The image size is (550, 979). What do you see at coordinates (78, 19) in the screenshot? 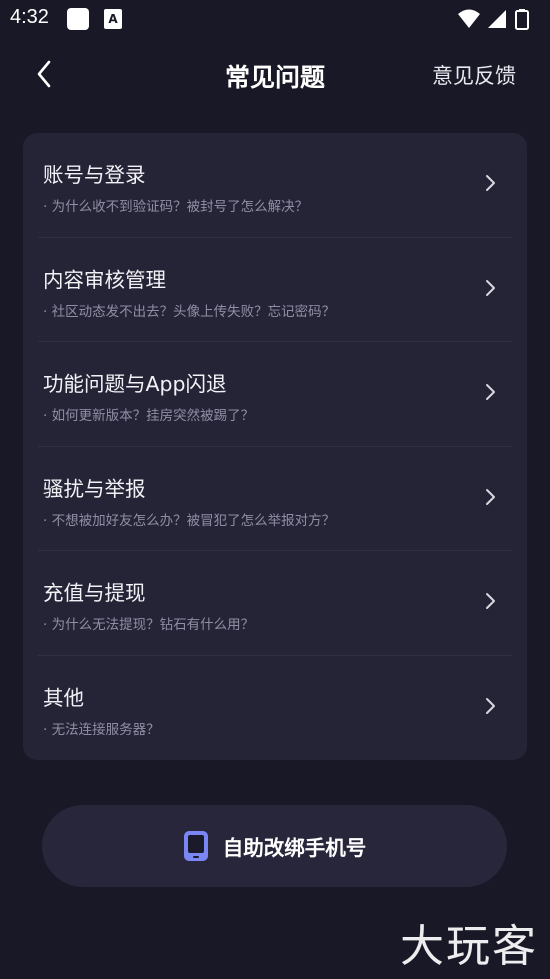
I see `notification-square-icon` at bounding box center [78, 19].